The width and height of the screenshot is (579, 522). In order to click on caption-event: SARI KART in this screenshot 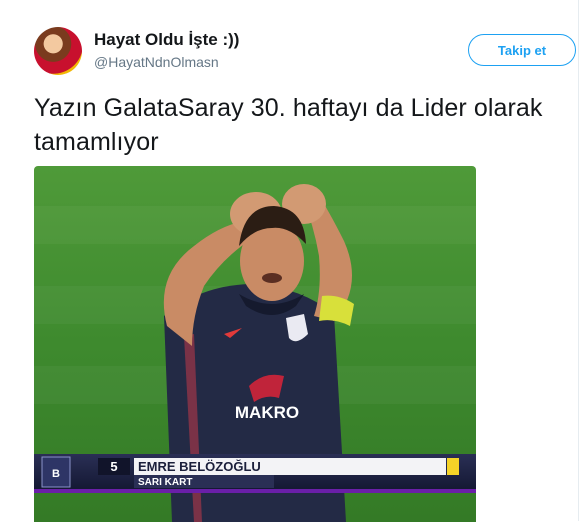, I will do `click(165, 482)`.